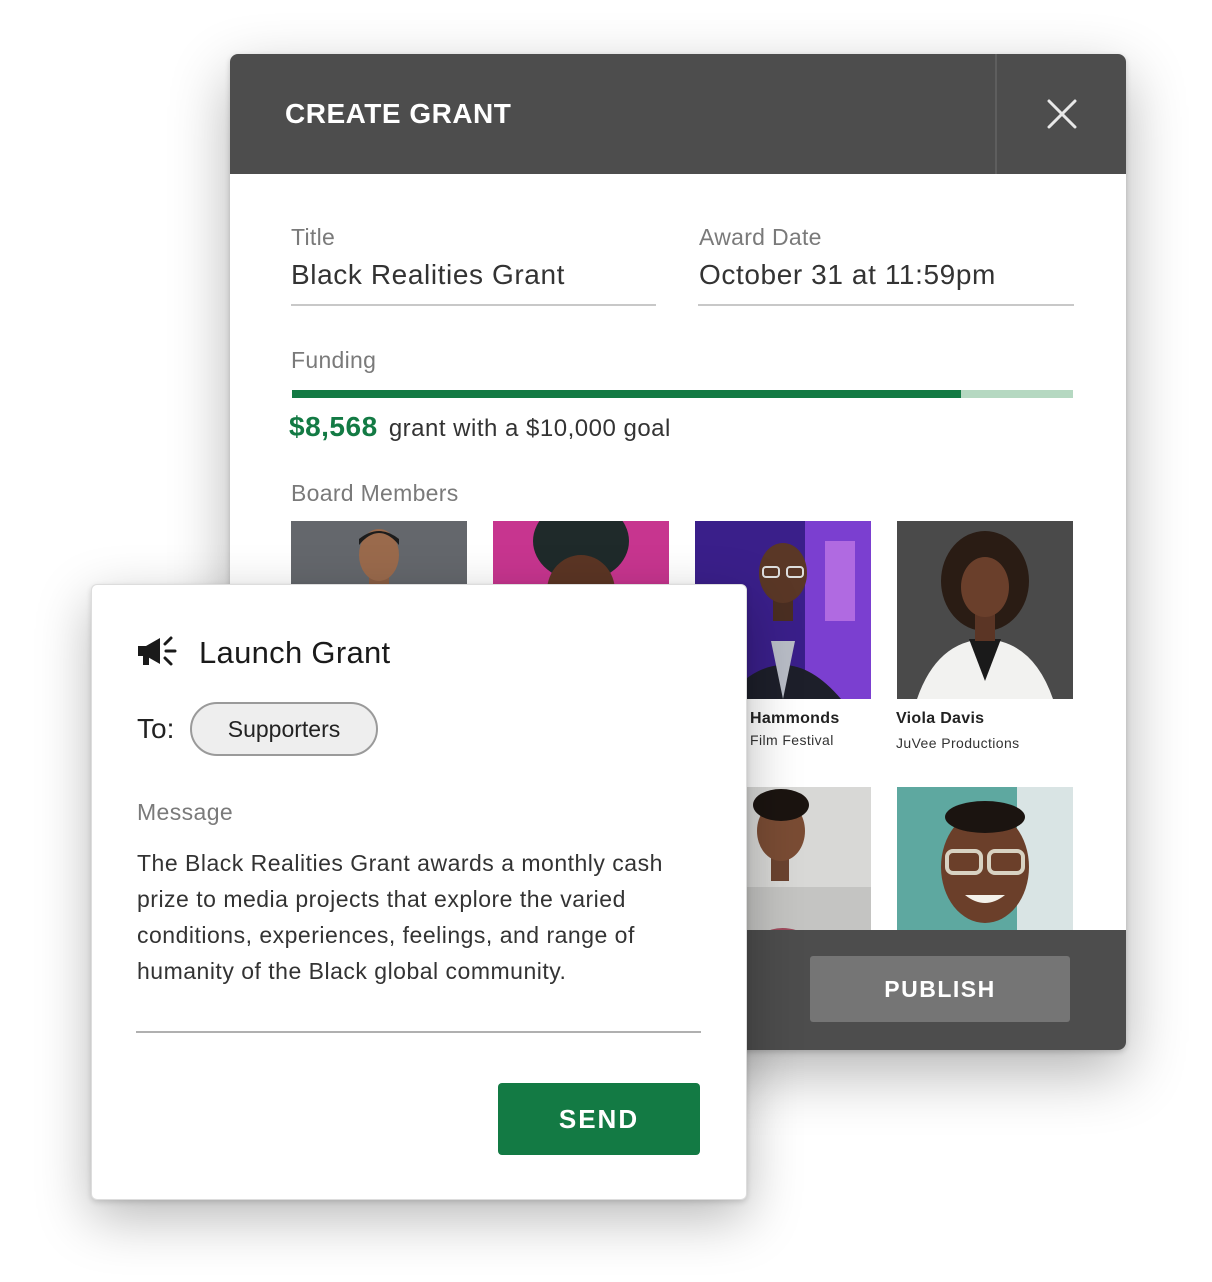  What do you see at coordinates (792, 740) in the screenshot?
I see `member-org: Film Festival` at bounding box center [792, 740].